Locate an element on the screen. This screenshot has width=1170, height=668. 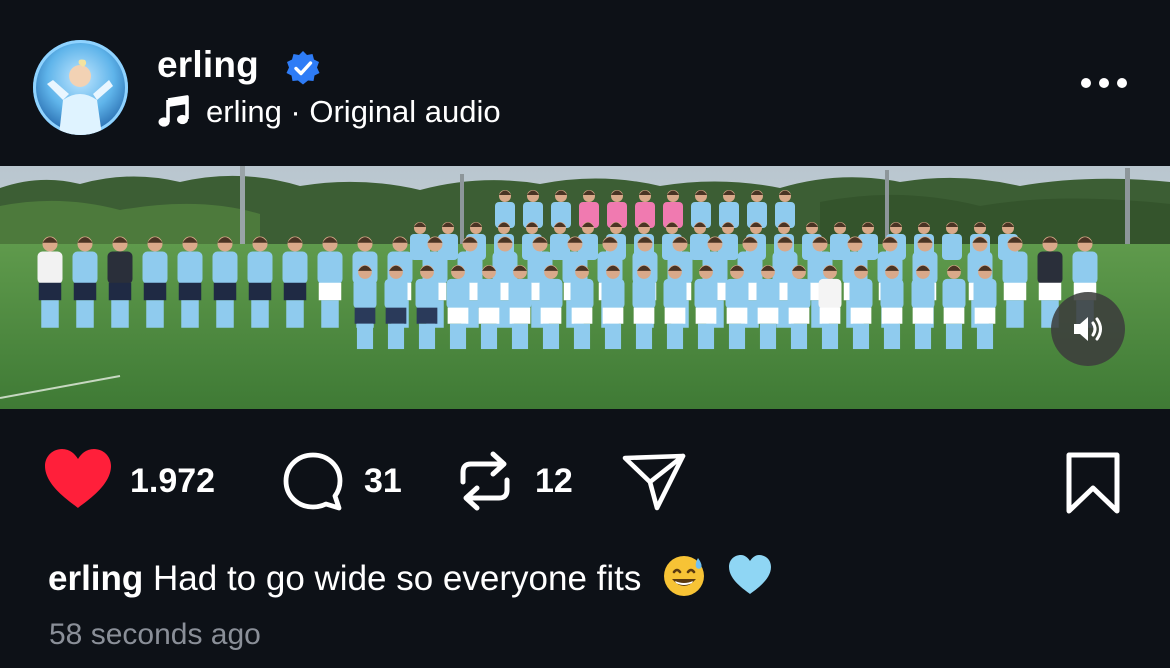
action-bar: 1.972 31 12 is located at coordinates (585, 485).